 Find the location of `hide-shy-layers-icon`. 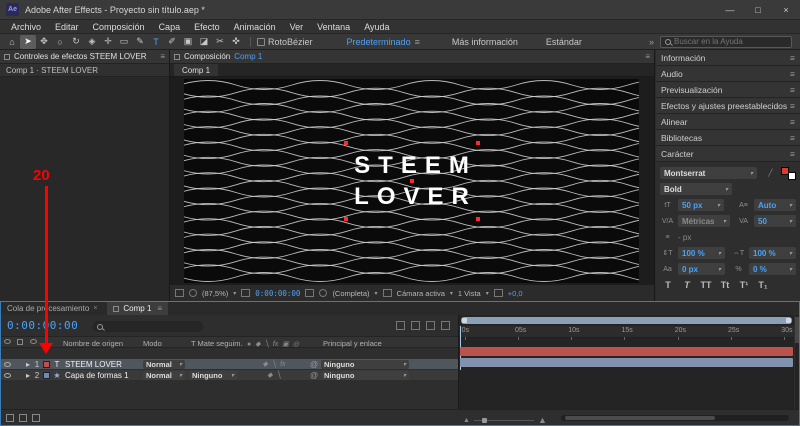

hide-shy-layers-icon is located at coordinates (430, 325).